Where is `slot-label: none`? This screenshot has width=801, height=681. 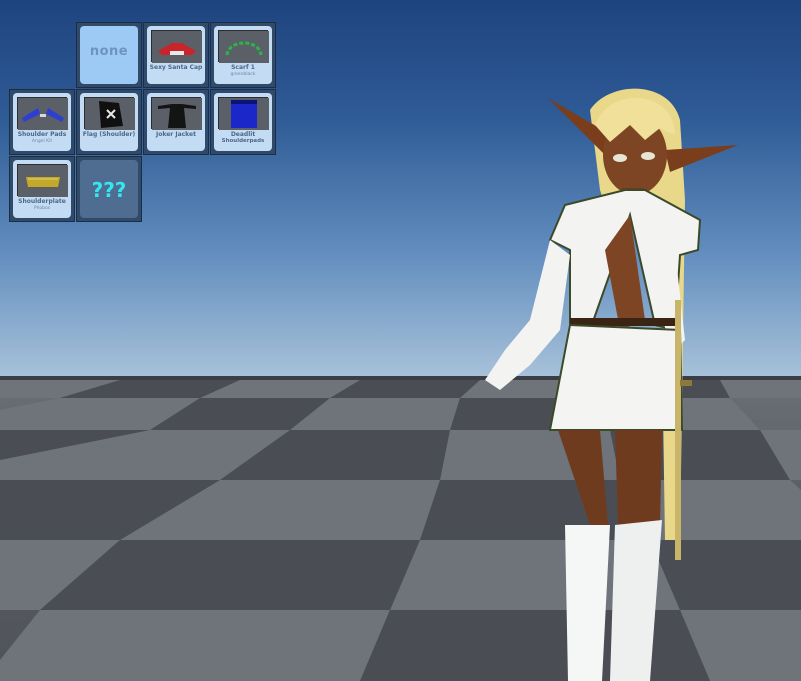
slot-label: none is located at coordinates (109, 51).